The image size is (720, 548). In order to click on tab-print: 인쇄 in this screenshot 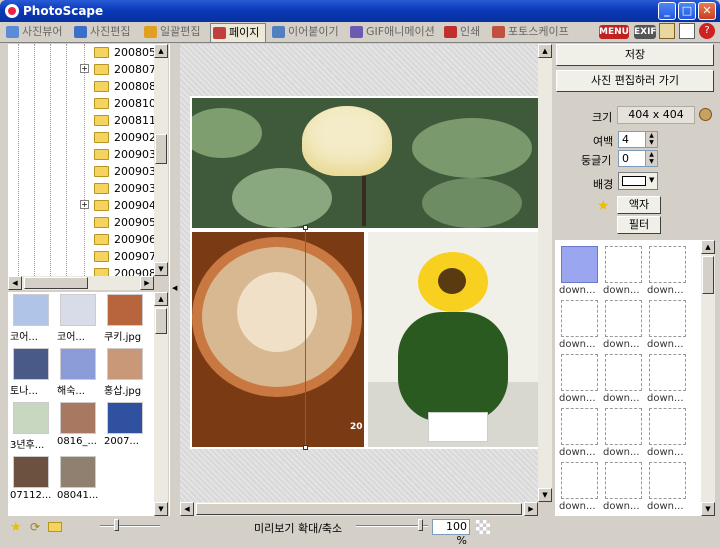, I will do `click(465, 32)`.